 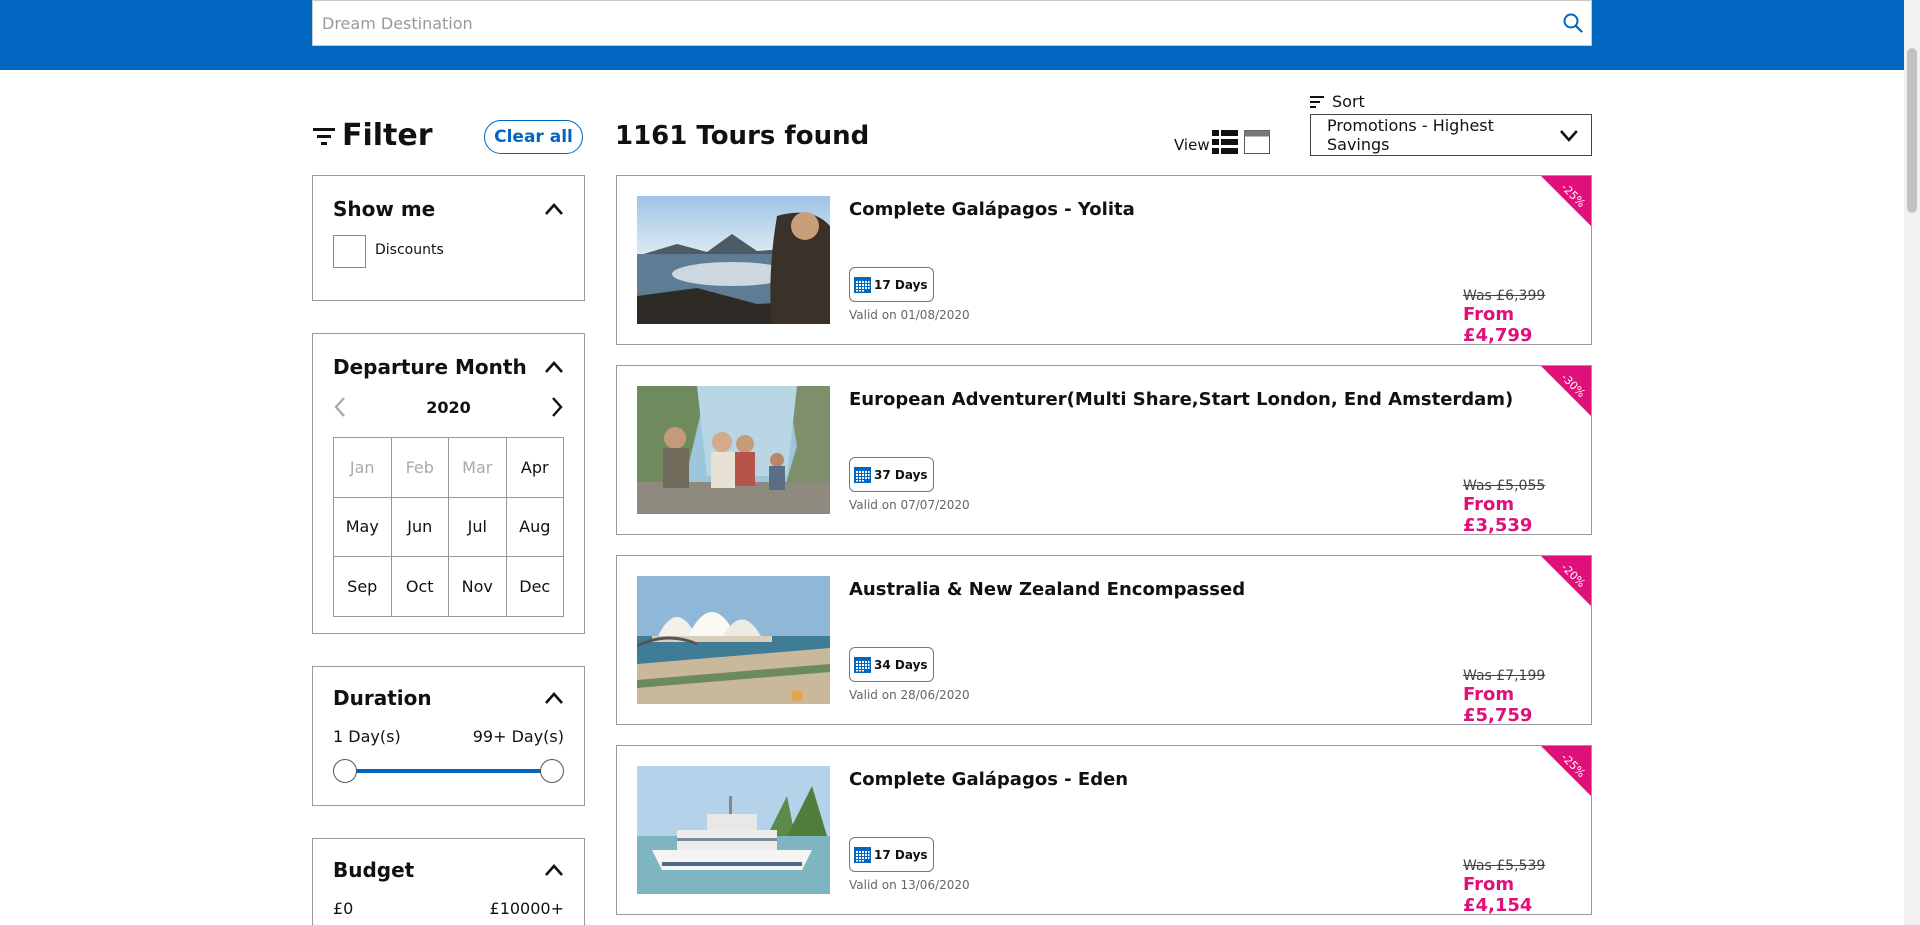 What do you see at coordinates (345, 771) in the screenshot?
I see `duration-min-handle` at bounding box center [345, 771].